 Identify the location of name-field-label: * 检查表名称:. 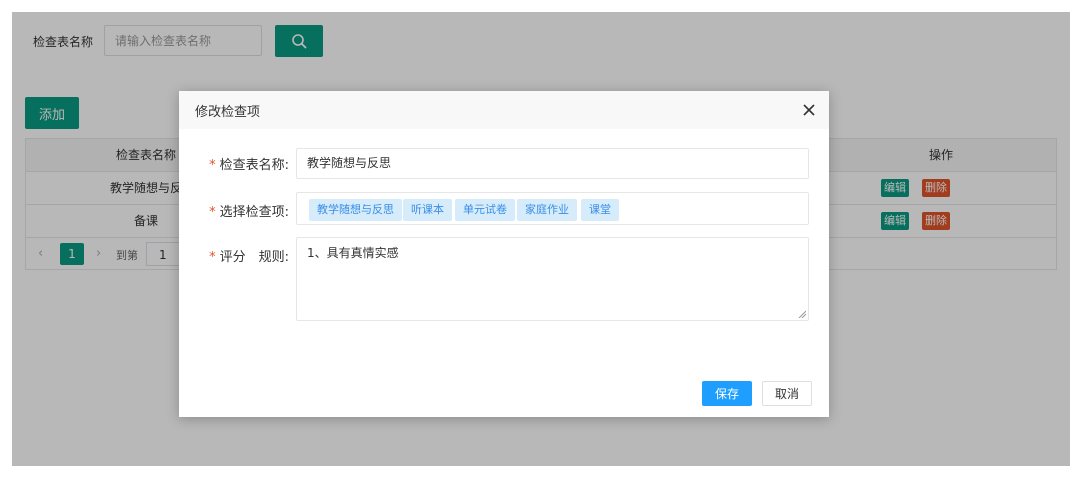
(249, 165).